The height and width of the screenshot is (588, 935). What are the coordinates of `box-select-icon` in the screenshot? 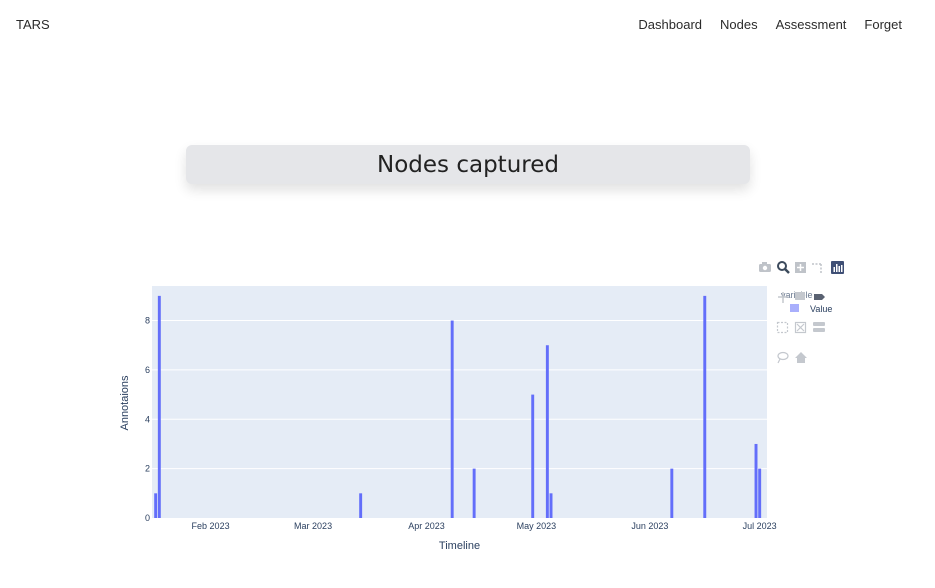 It's located at (782, 327).